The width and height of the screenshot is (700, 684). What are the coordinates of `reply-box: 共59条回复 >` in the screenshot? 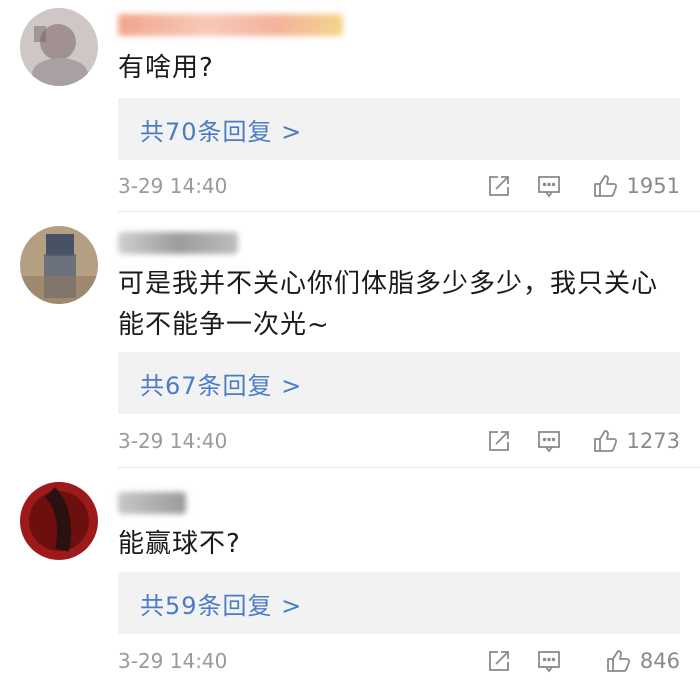 It's located at (399, 603).